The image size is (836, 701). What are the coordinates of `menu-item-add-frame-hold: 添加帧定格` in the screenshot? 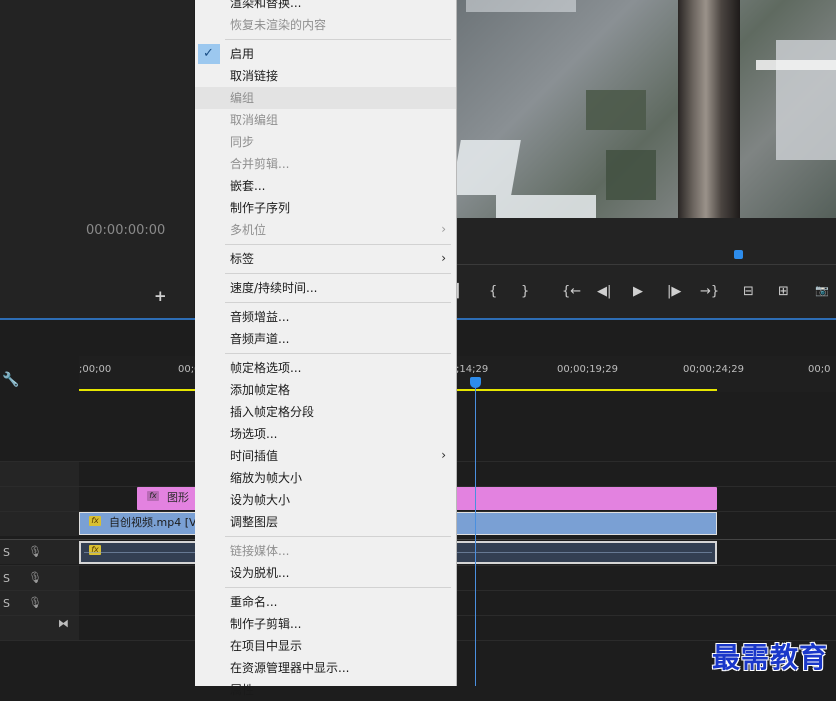 It's located at (325, 390).